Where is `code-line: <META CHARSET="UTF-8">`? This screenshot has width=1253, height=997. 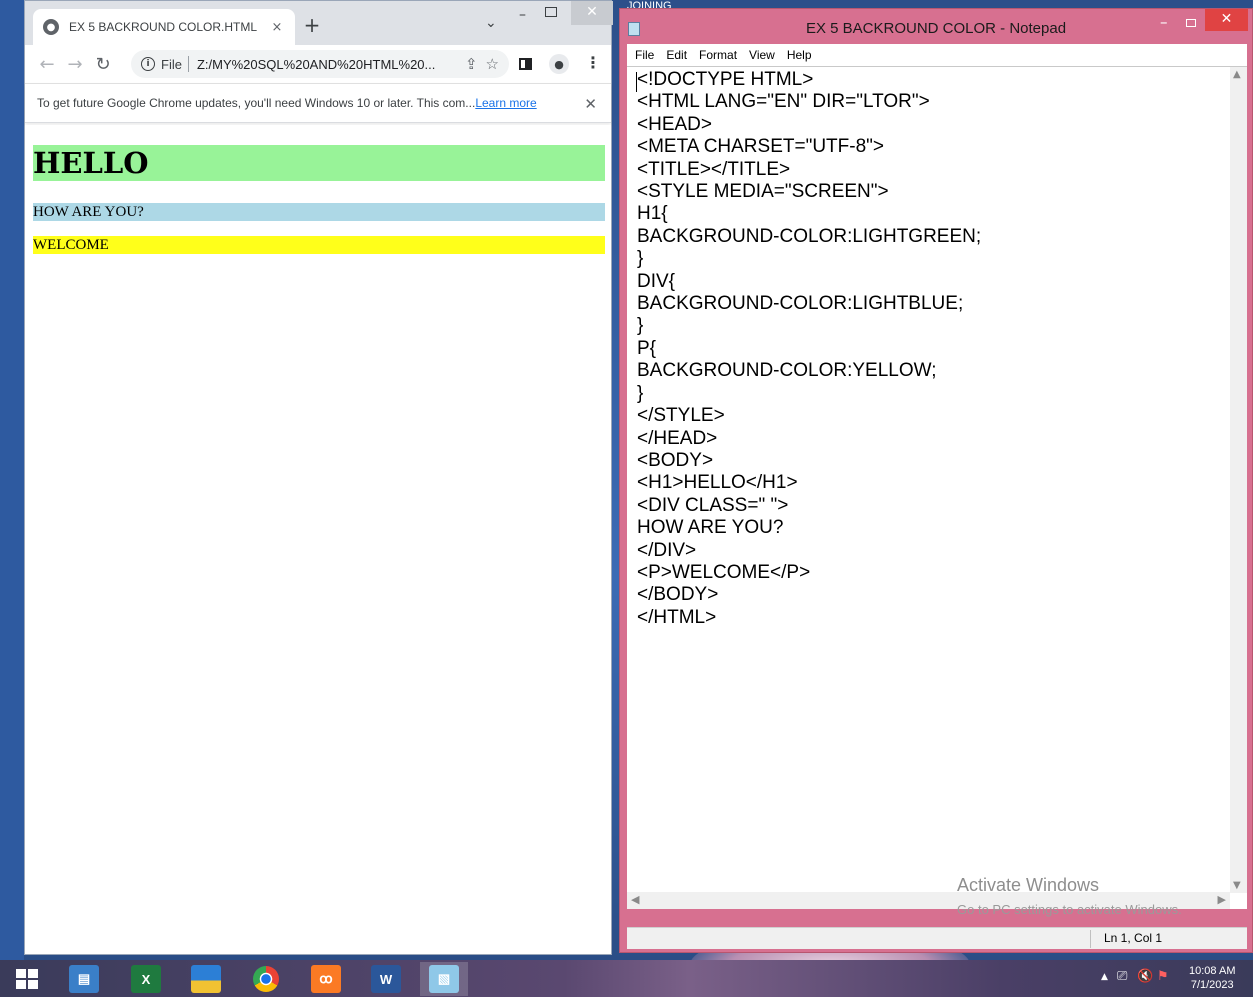
code-line: <META CHARSET="UTF-8"> is located at coordinates (760, 147).